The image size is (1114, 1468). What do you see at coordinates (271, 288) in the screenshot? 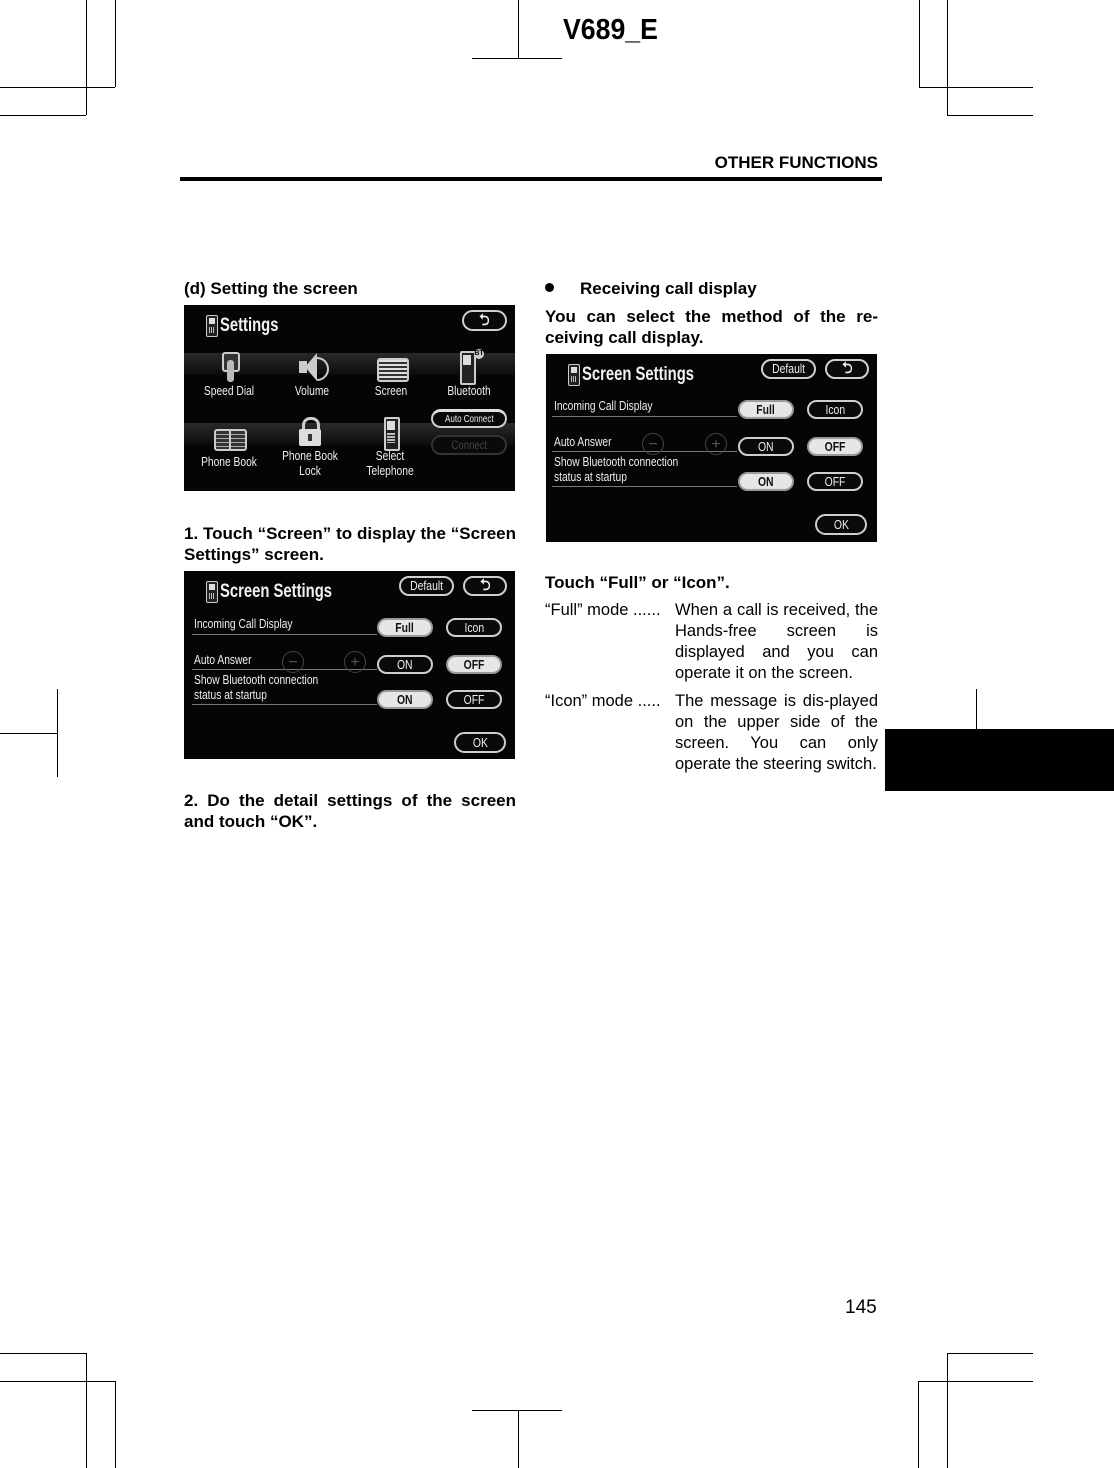
I see `section-heading: (d) Setting the screen` at bounding box center [271, 288].